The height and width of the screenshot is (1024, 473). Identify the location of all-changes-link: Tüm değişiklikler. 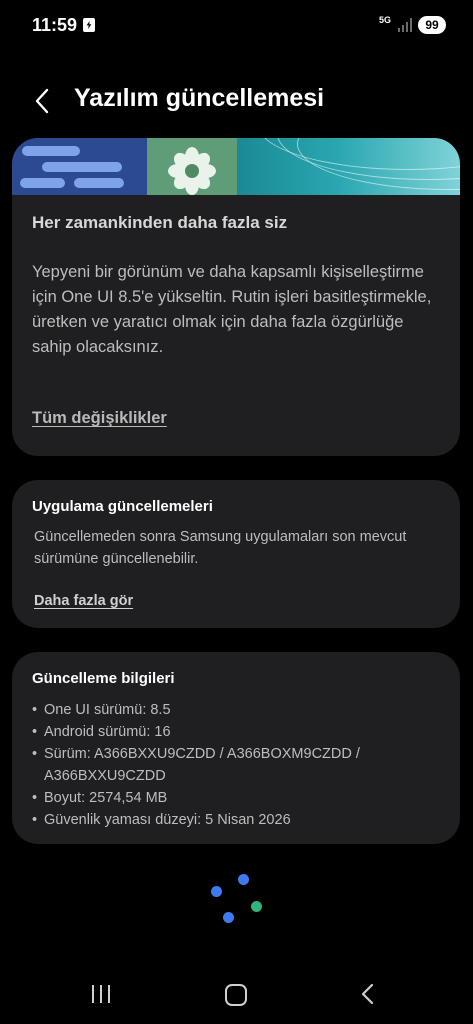
(99, 418).